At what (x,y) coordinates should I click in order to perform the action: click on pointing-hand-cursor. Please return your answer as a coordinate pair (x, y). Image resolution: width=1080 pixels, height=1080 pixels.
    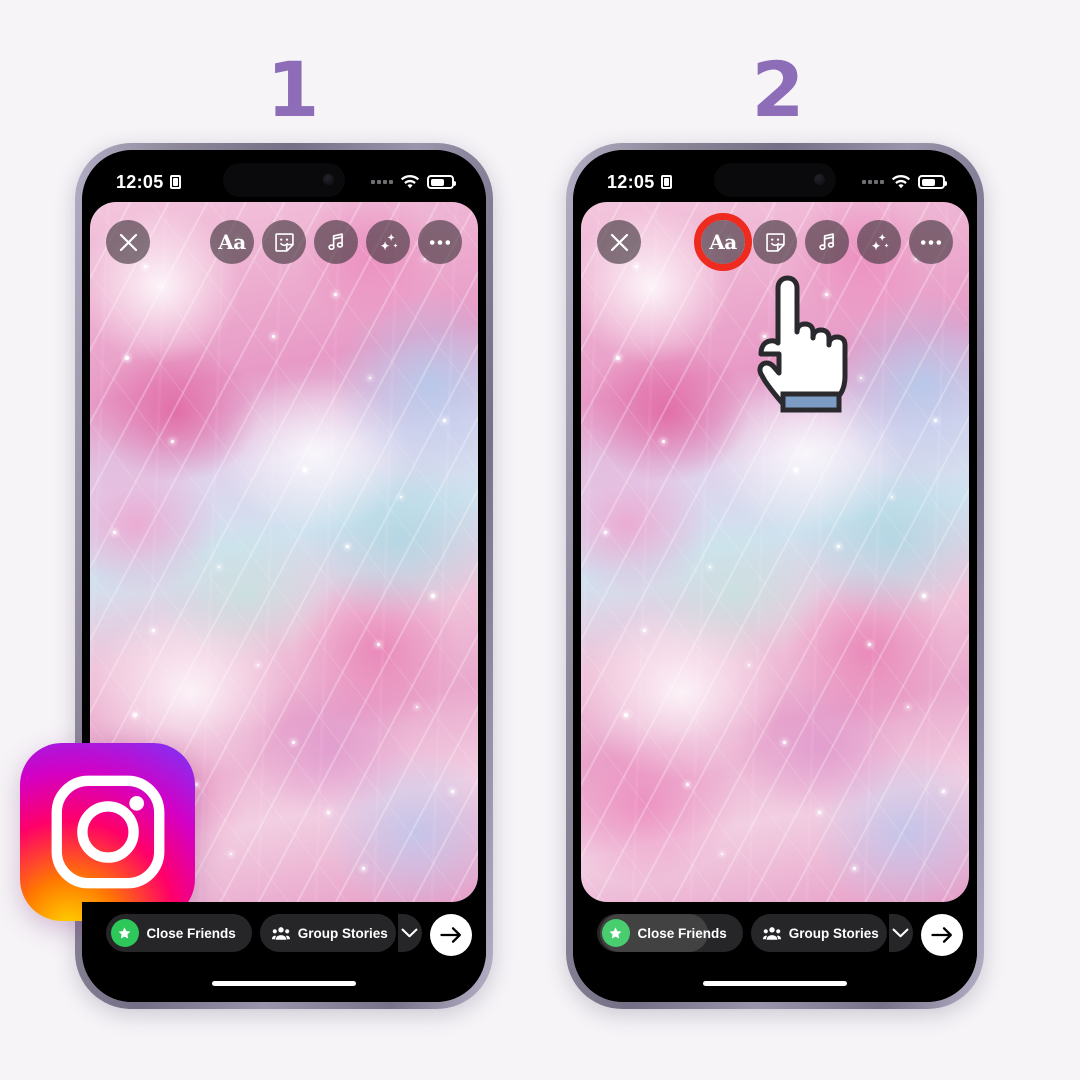
    Looking at the image, I should click on (802, 344).